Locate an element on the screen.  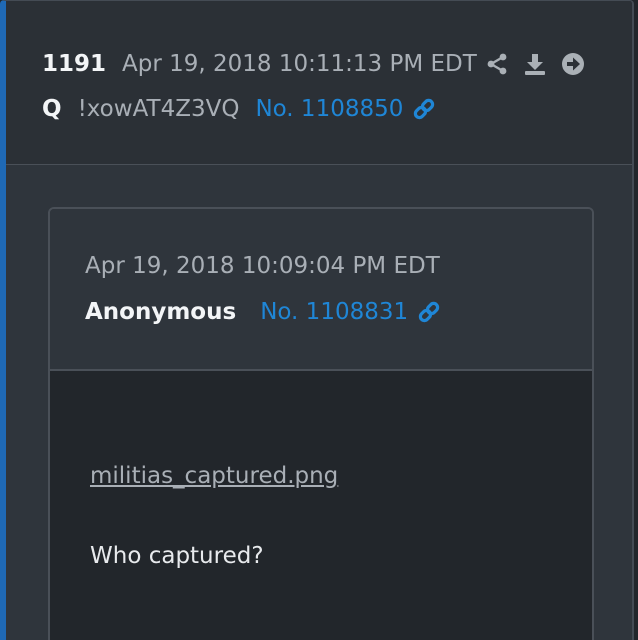
post-actions is located at coordinates (541, 64).